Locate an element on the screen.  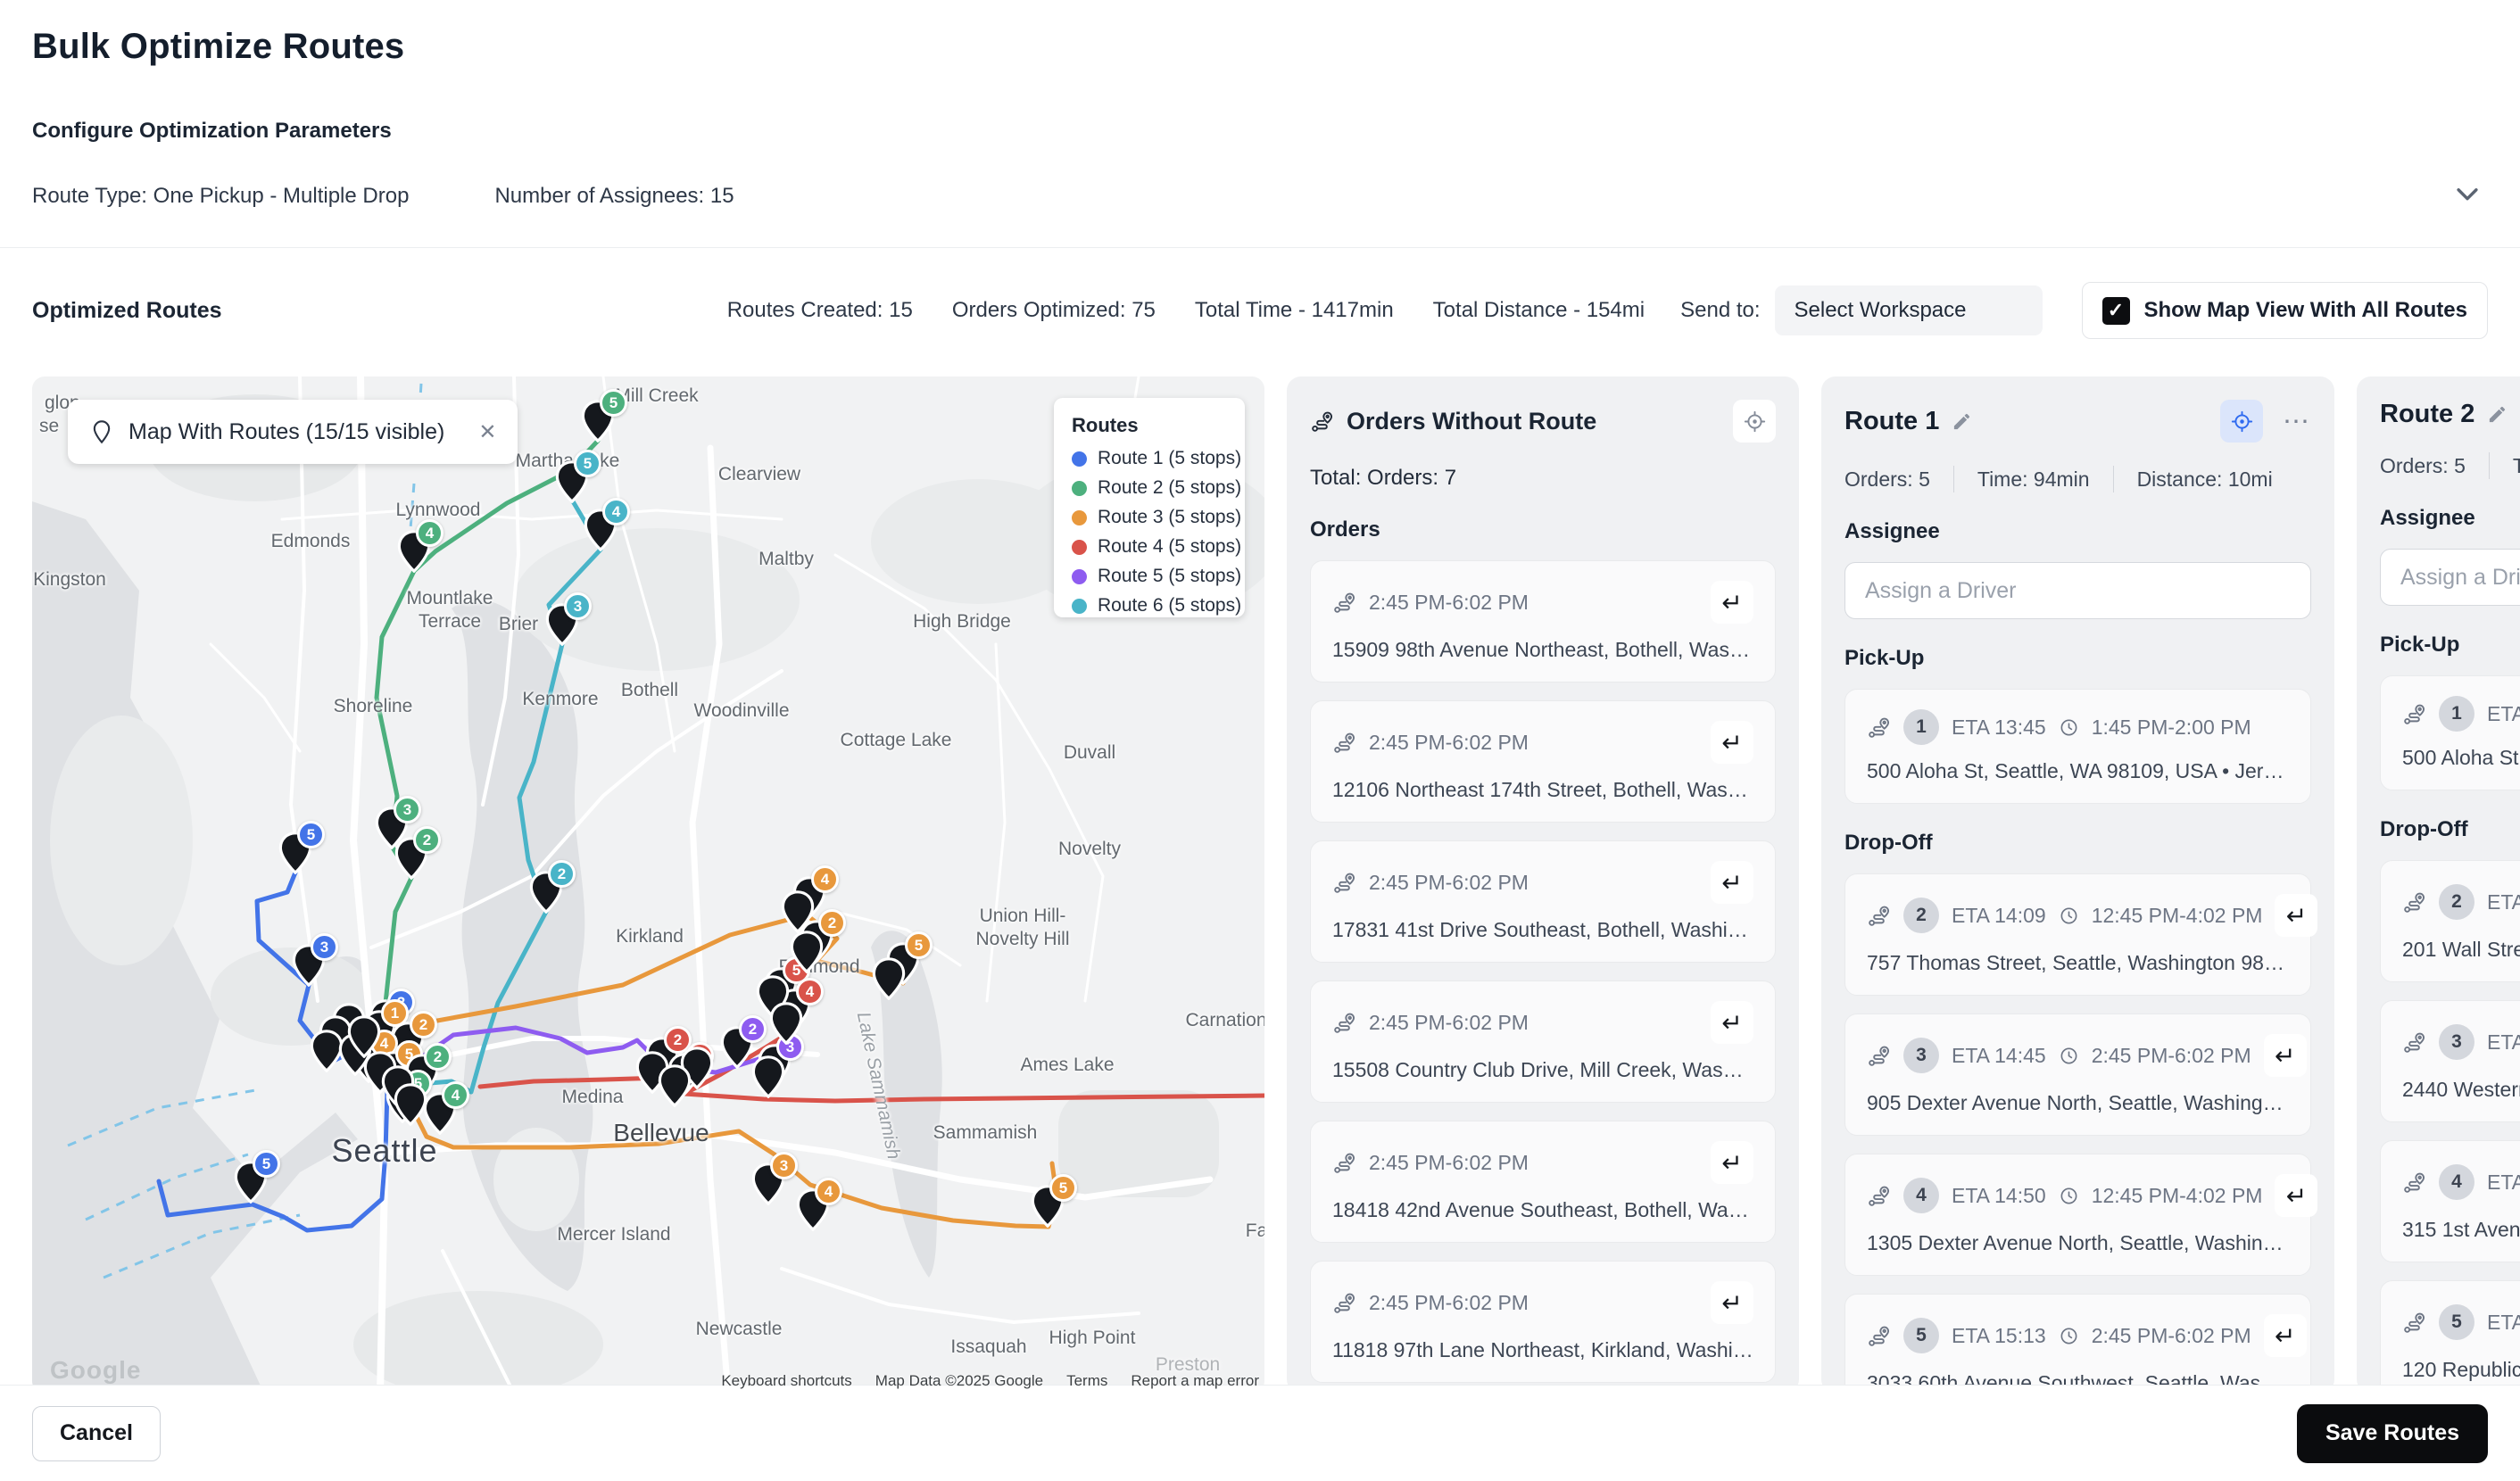
map-place-label: Shoreline is located at coordinates (373, 706).